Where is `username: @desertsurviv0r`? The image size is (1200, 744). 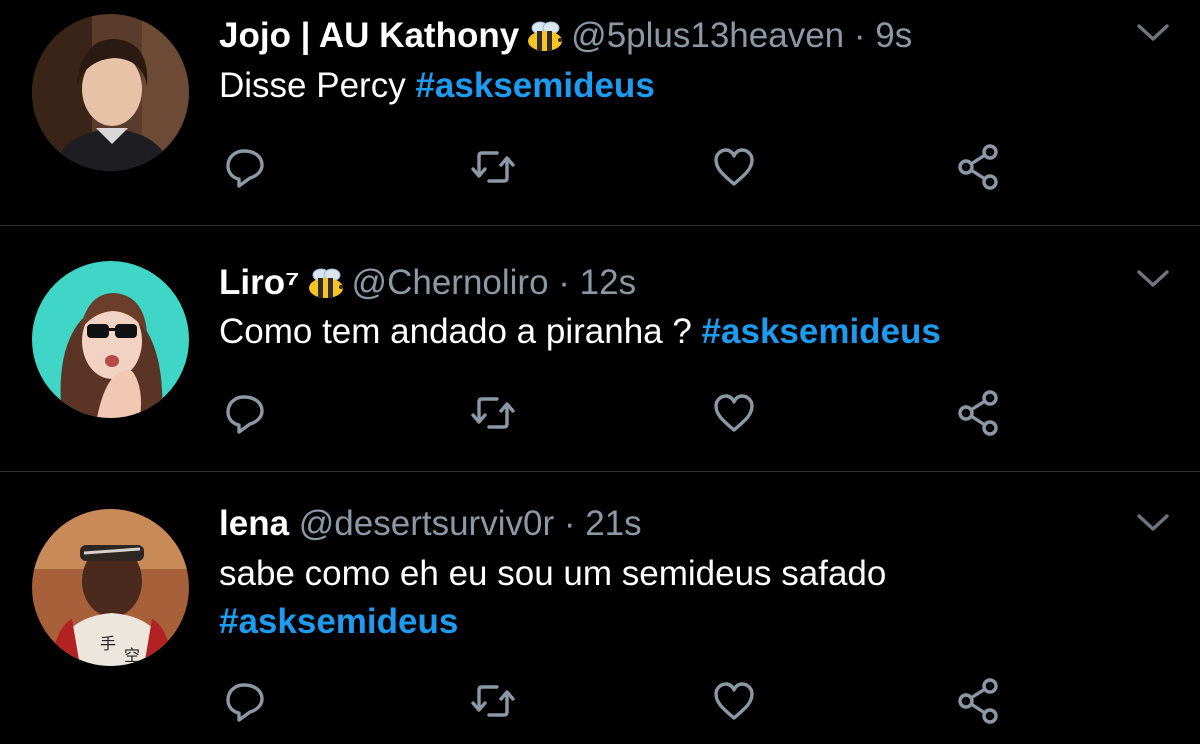 username: @desertsurviv0r is located at coordinates (426, 523).